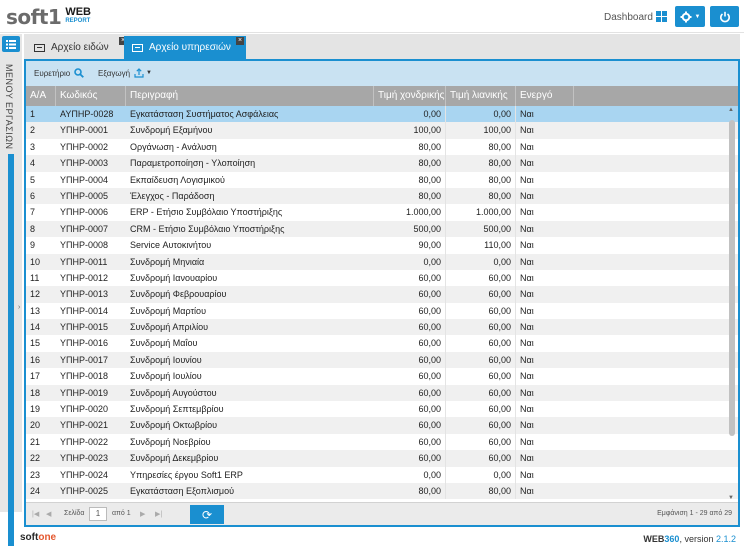 This screenshot has height=550, width=744. Describe the element at coordinates (48, 17) in the screenshot. I see `softone-web-report-logo: soft1 WEB REPORT` at that location.